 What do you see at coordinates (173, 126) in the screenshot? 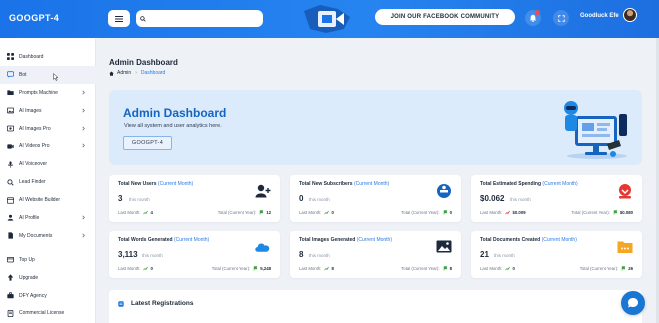
I see `hero-subtitle: View all system and user analytics here.` at bounding box center [173, 126].